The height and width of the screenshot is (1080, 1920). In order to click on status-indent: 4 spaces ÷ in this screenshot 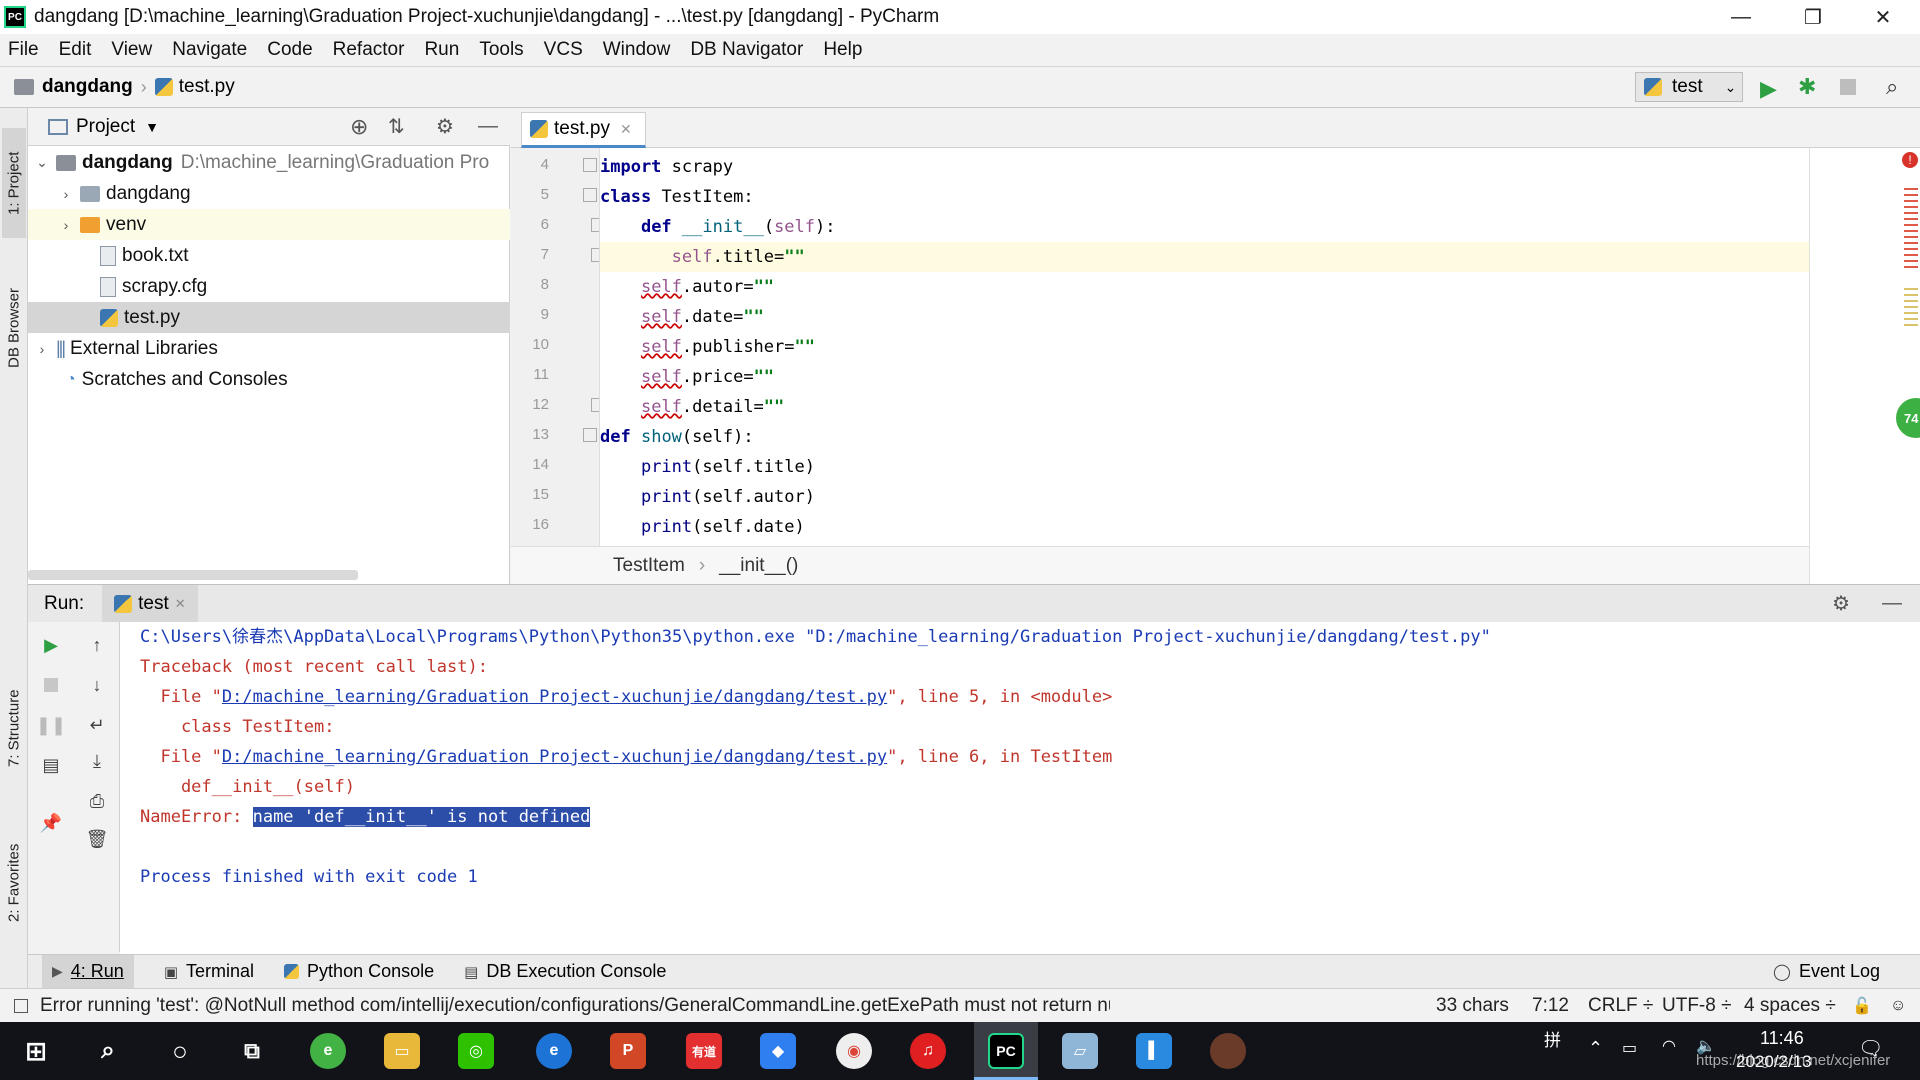, I will do `click(1790, 1006)`.